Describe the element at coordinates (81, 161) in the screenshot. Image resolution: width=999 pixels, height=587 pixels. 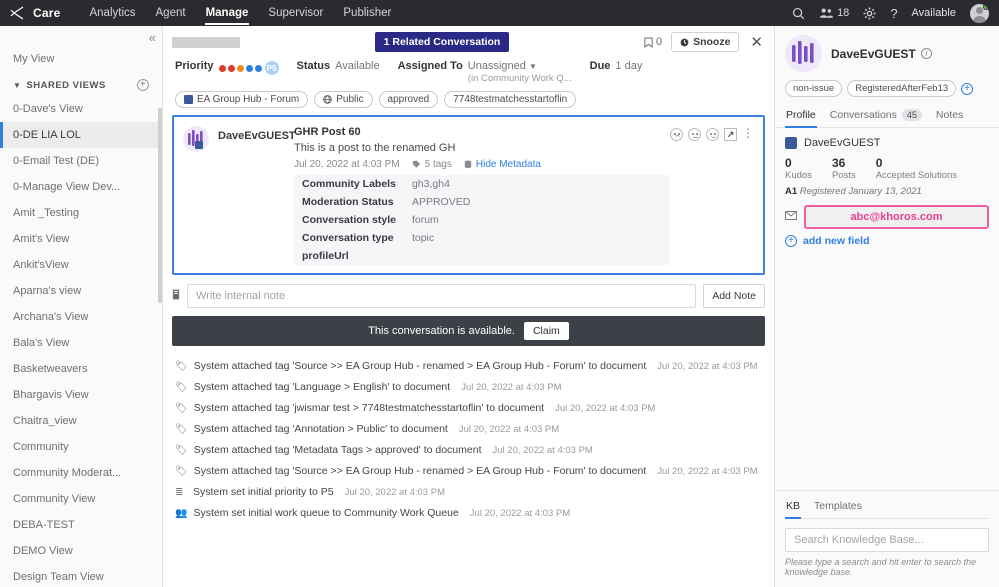
I see `sidebar-item-0-email-test-de: 0-Email Test (DE)` at that location.